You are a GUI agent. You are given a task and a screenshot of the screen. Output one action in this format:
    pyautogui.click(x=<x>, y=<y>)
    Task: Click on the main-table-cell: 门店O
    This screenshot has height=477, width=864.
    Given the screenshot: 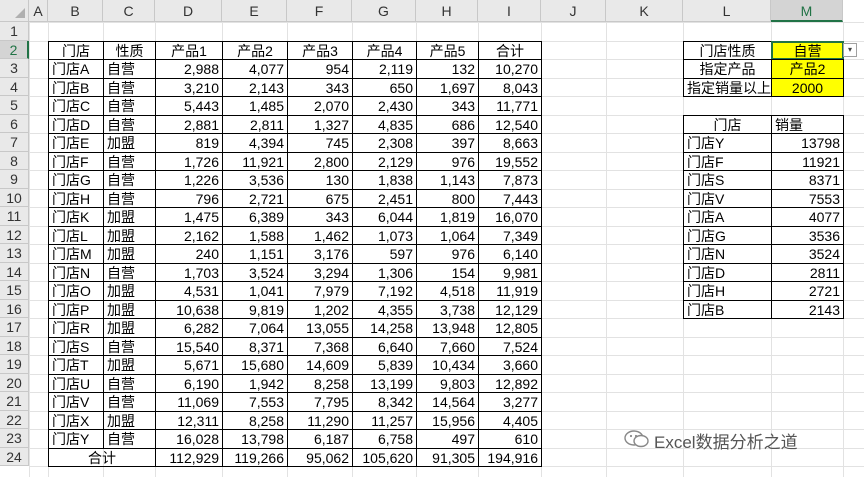 What is the action you would take?
    pyautogui.click(x=76, y=291)
    